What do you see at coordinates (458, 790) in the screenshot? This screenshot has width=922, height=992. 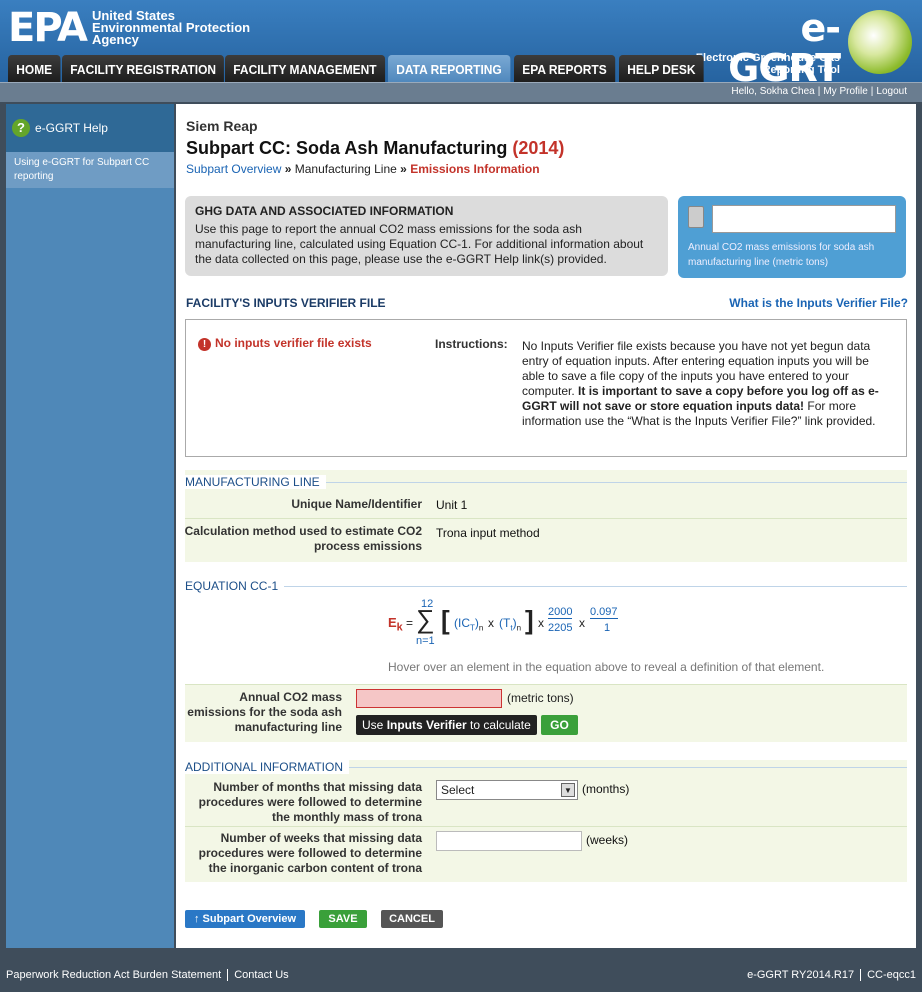 I see `select-value: Select` at bounding box center [458, 790].